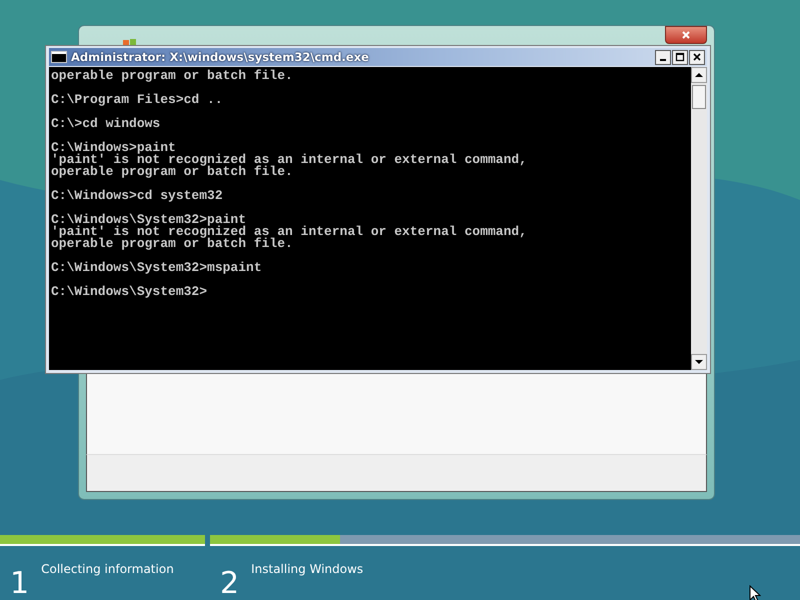 Image resolution: width=800 pixels, height=600 pixels. Describe the element at coordinates (663, 60) in the screenshot. I see `minimize-icon` at that location.